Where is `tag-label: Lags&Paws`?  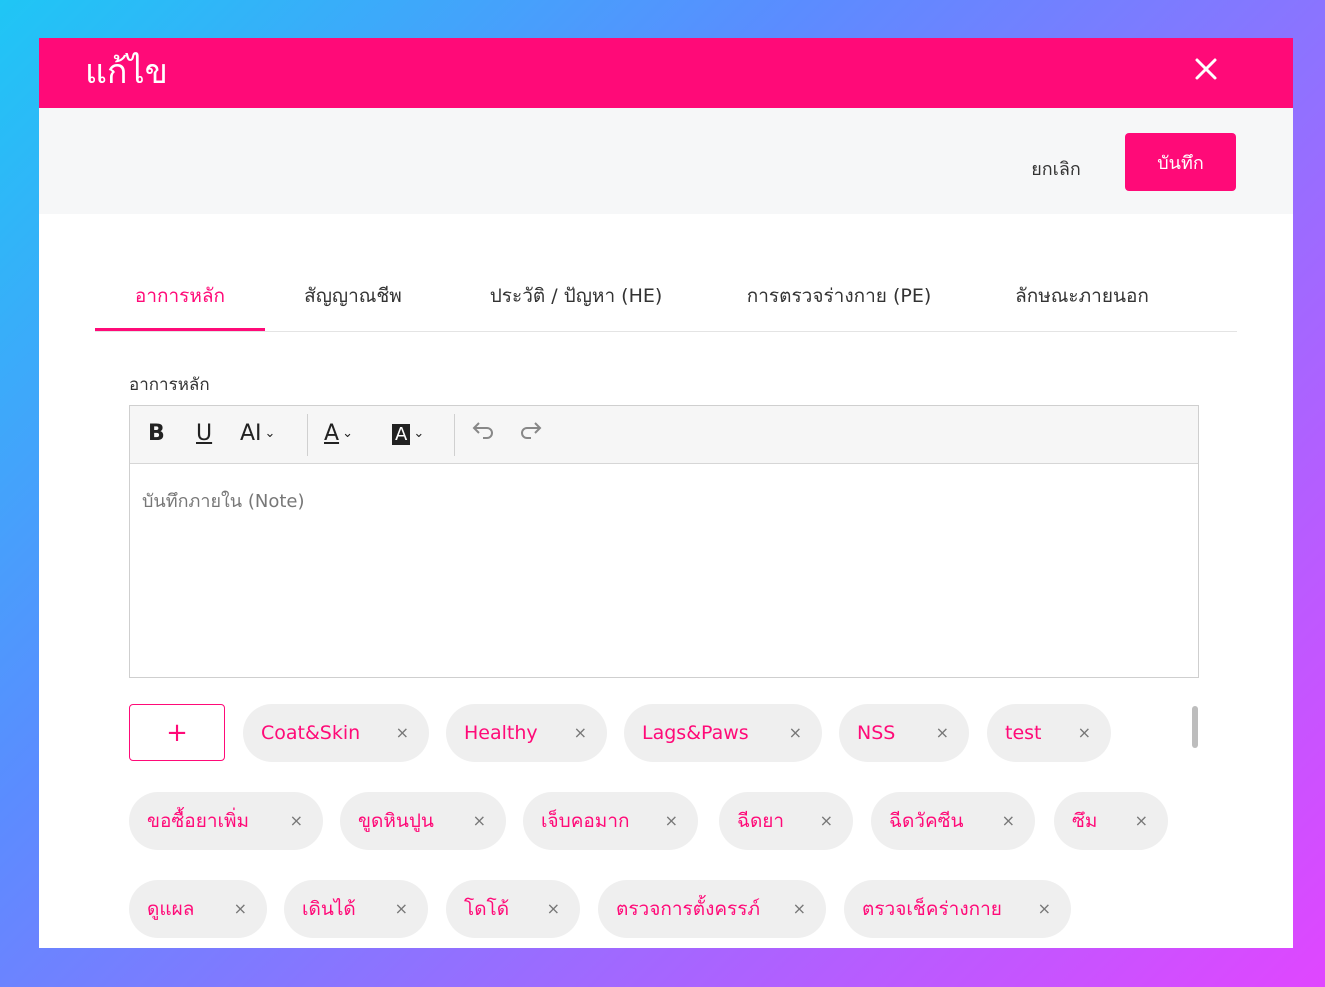 tag-label: Lags&Paws is located at coordinates (695, 733).